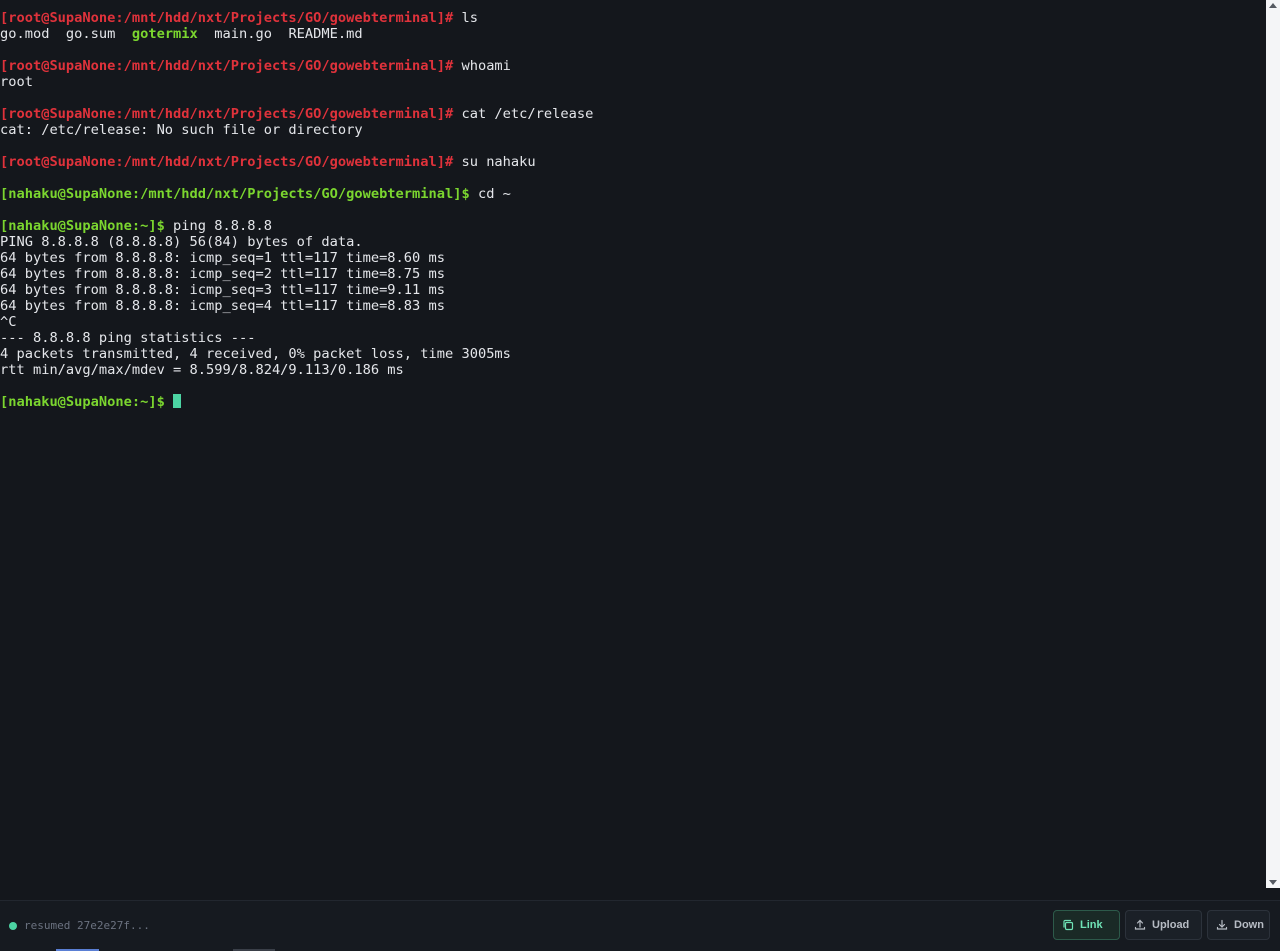 This screenshot has height=951, width=1280. I want to click on download-button: Down, so click(1238, 925).